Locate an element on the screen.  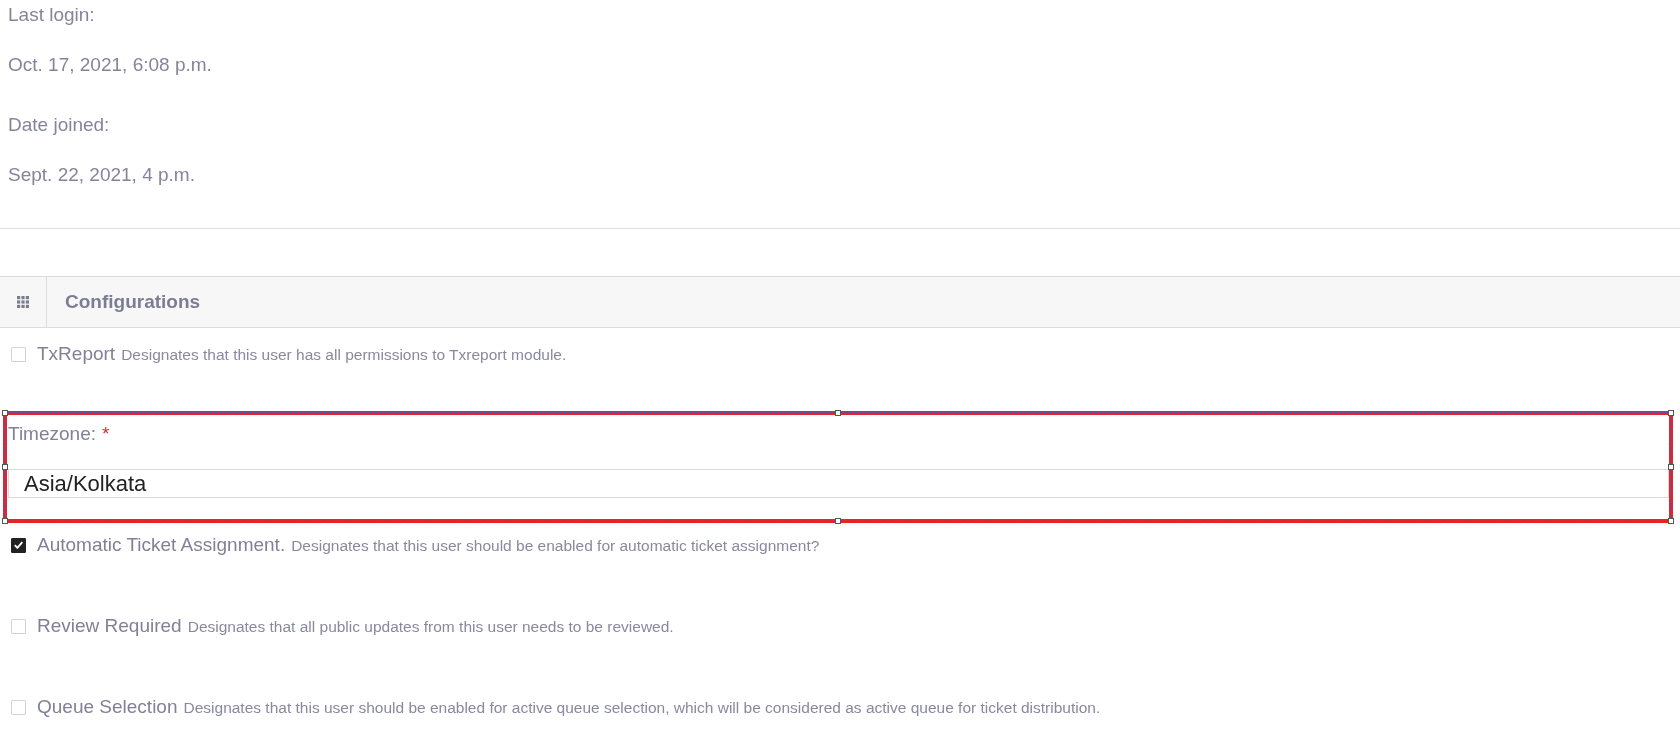
timezone-field: Asia/Kolkata is located at coordinates (838, 483).